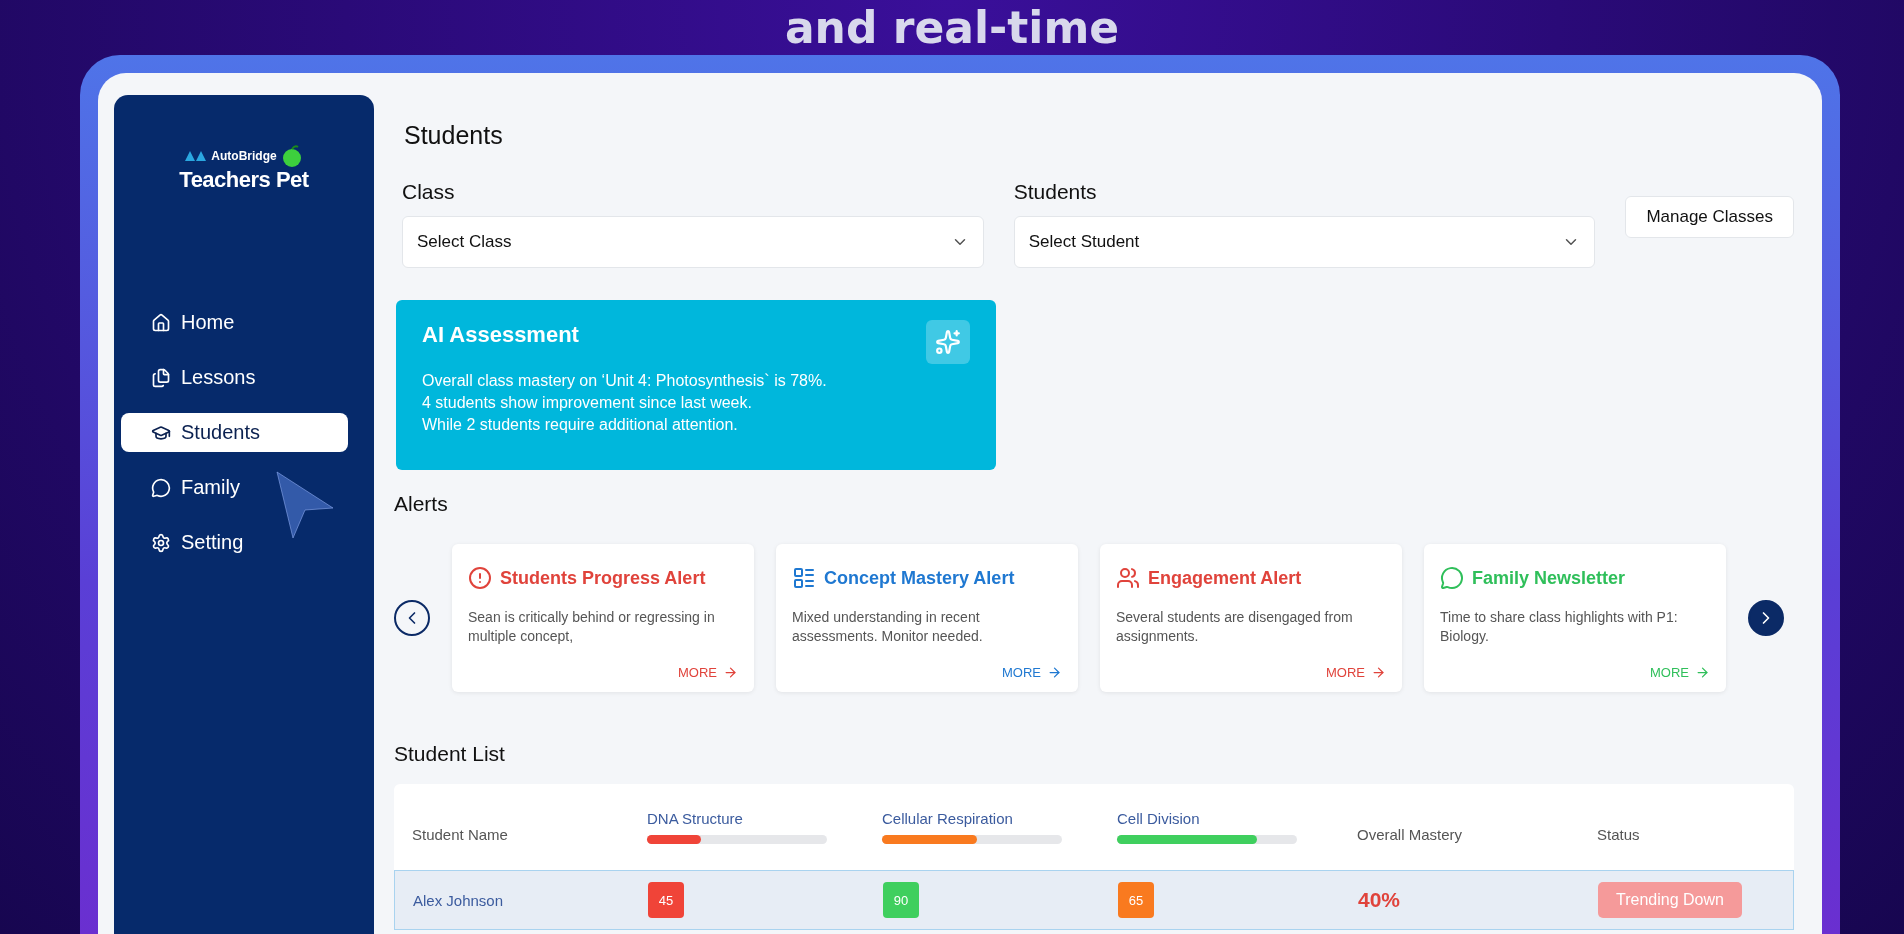 Image resolution: width=1904 pixels, height=934 pixels. I want to click on sparkles-icon, so click(948, 342).